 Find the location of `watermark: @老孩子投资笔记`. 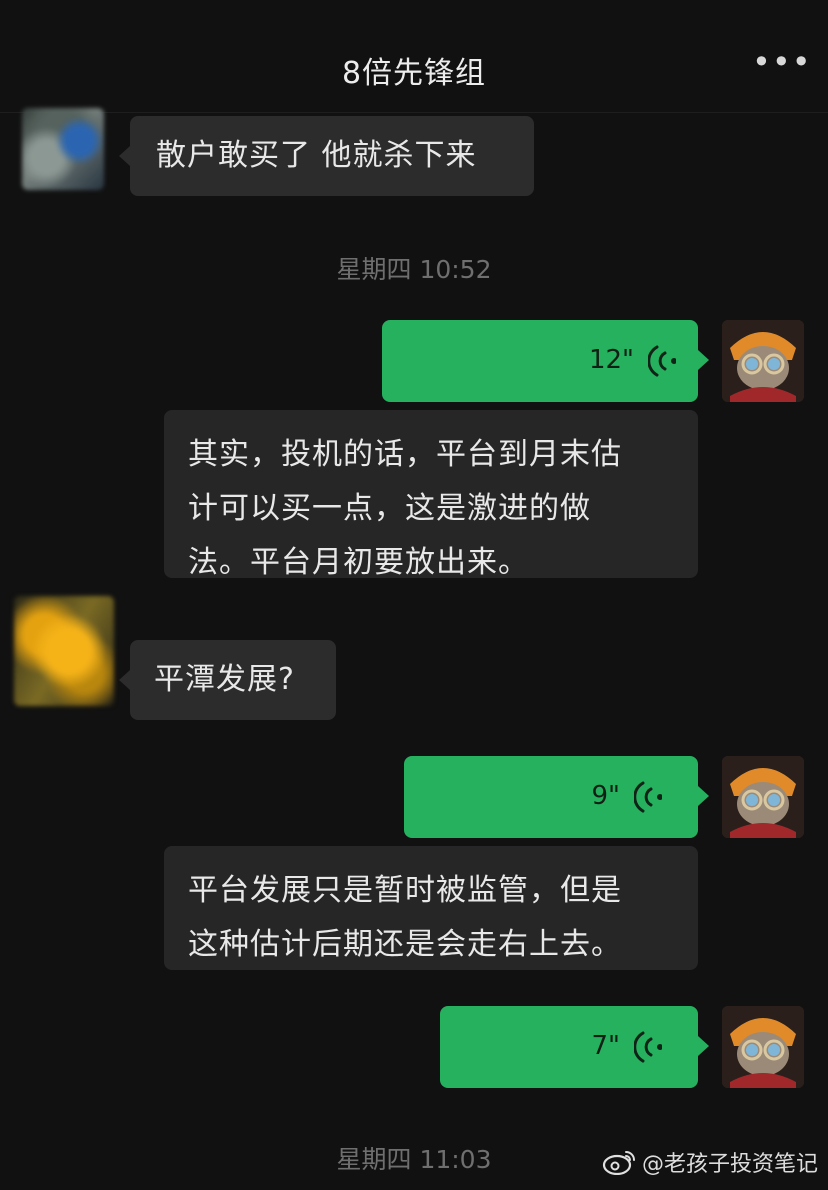

watermark: @老孩子投资笔记 is located at coordinates (710, 1162).